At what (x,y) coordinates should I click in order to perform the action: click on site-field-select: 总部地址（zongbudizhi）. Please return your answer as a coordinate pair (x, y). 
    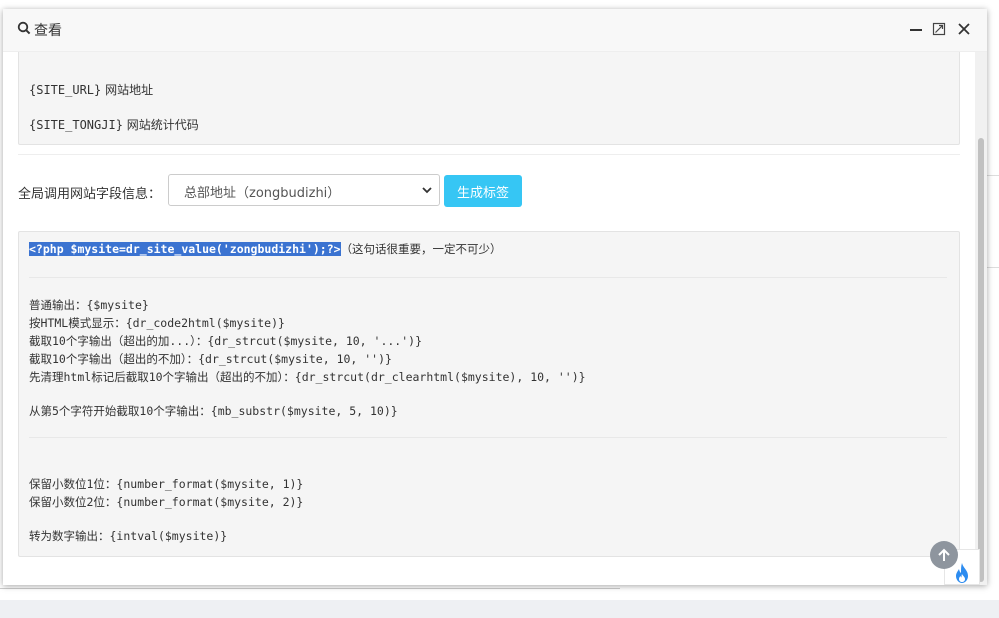
    Looking at the image, I should click on (304, 190).